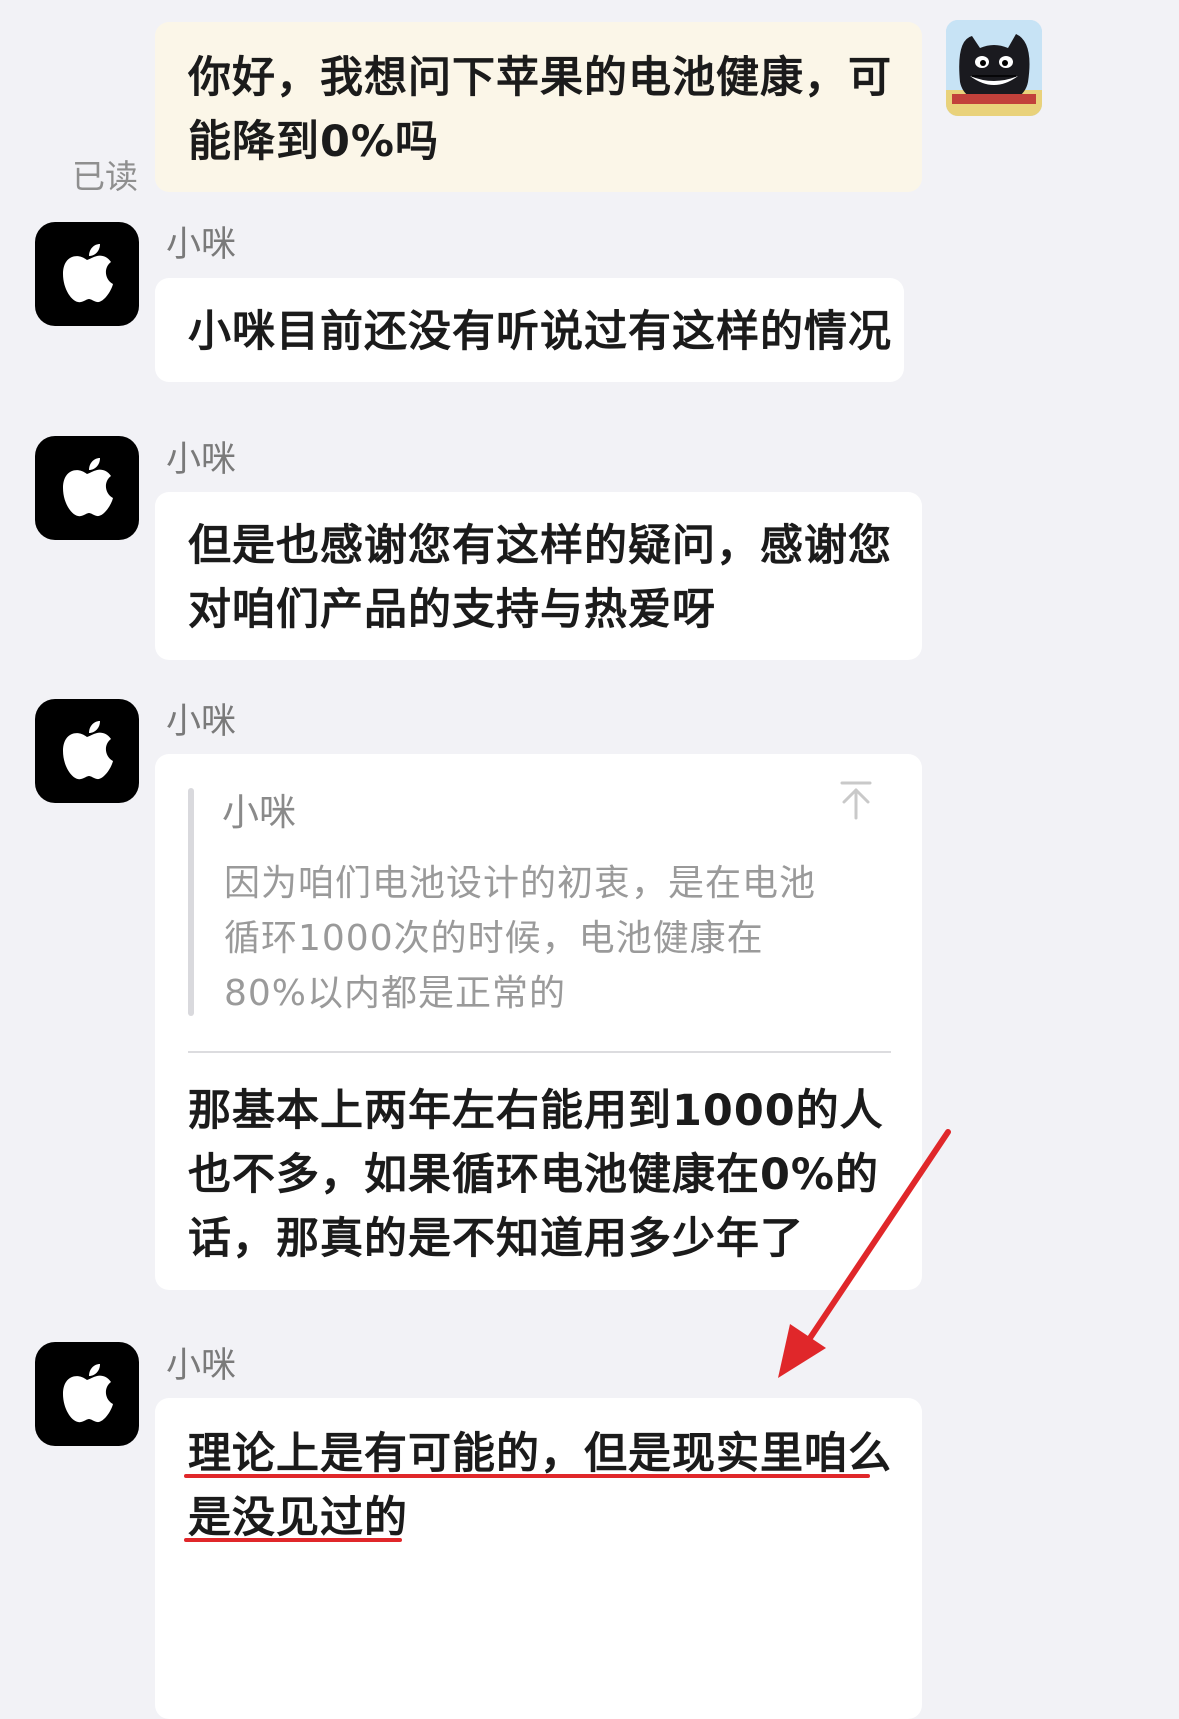 The height and width of the screenshot is (1719, 1179). I want to click on user-avatar, so click(994, 68).